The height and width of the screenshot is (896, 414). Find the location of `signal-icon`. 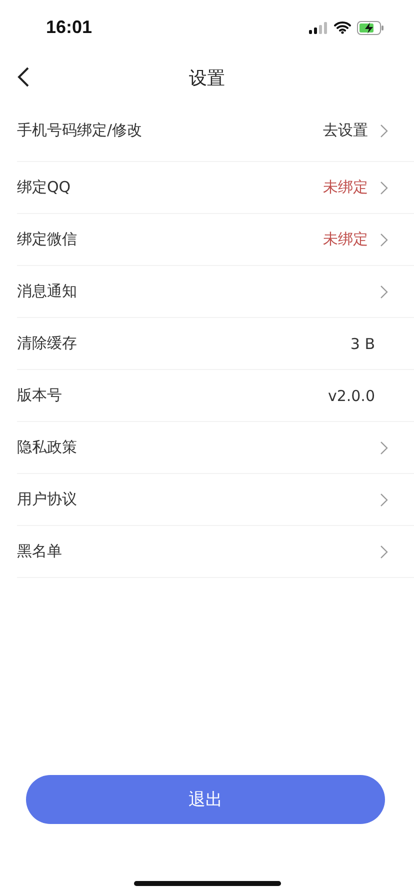

signal-icon is located at coordinates (318, 28).